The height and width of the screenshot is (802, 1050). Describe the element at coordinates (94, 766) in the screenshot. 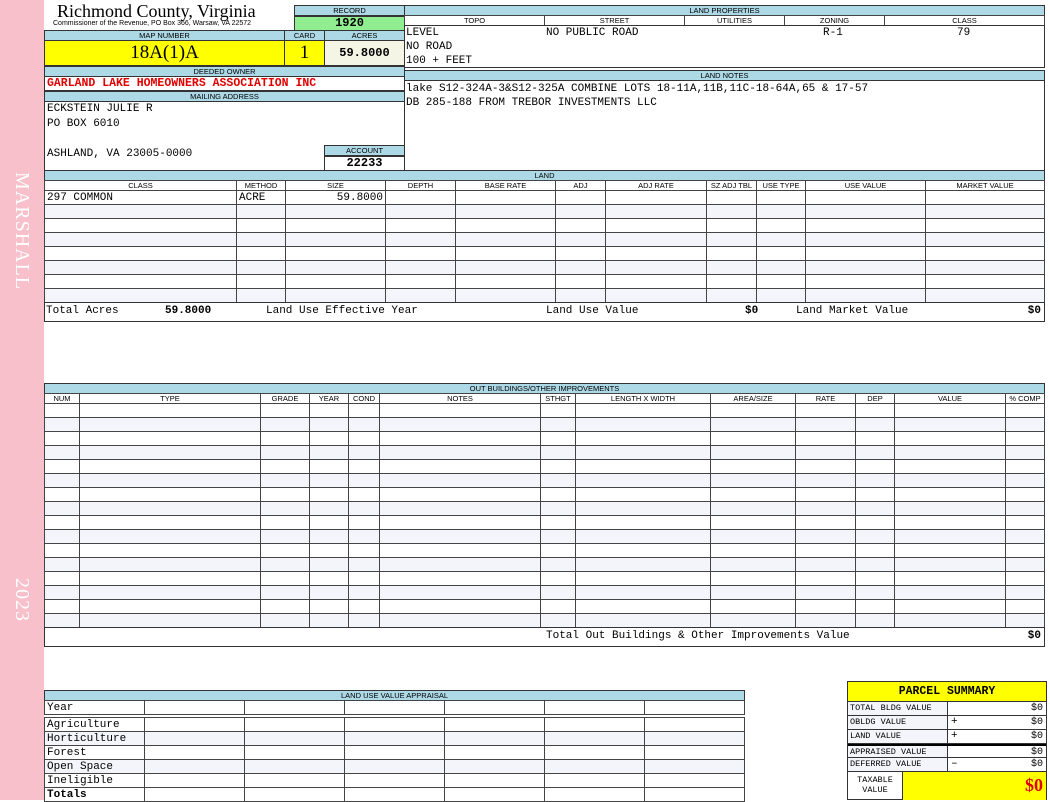

I see `land-use-label: Open Space` at that location.